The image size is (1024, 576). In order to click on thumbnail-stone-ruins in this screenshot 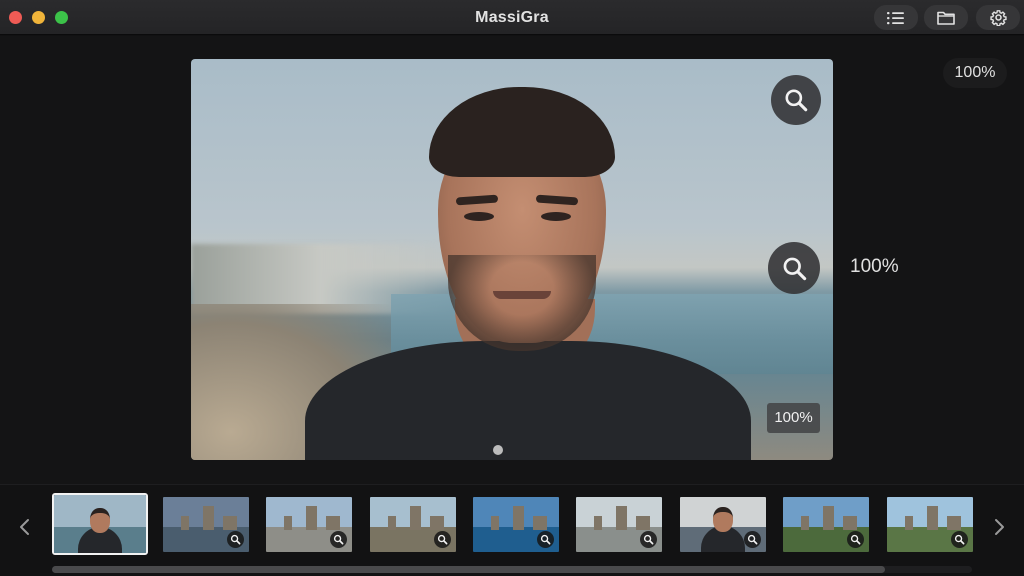, I will do `click(413, 524)`.